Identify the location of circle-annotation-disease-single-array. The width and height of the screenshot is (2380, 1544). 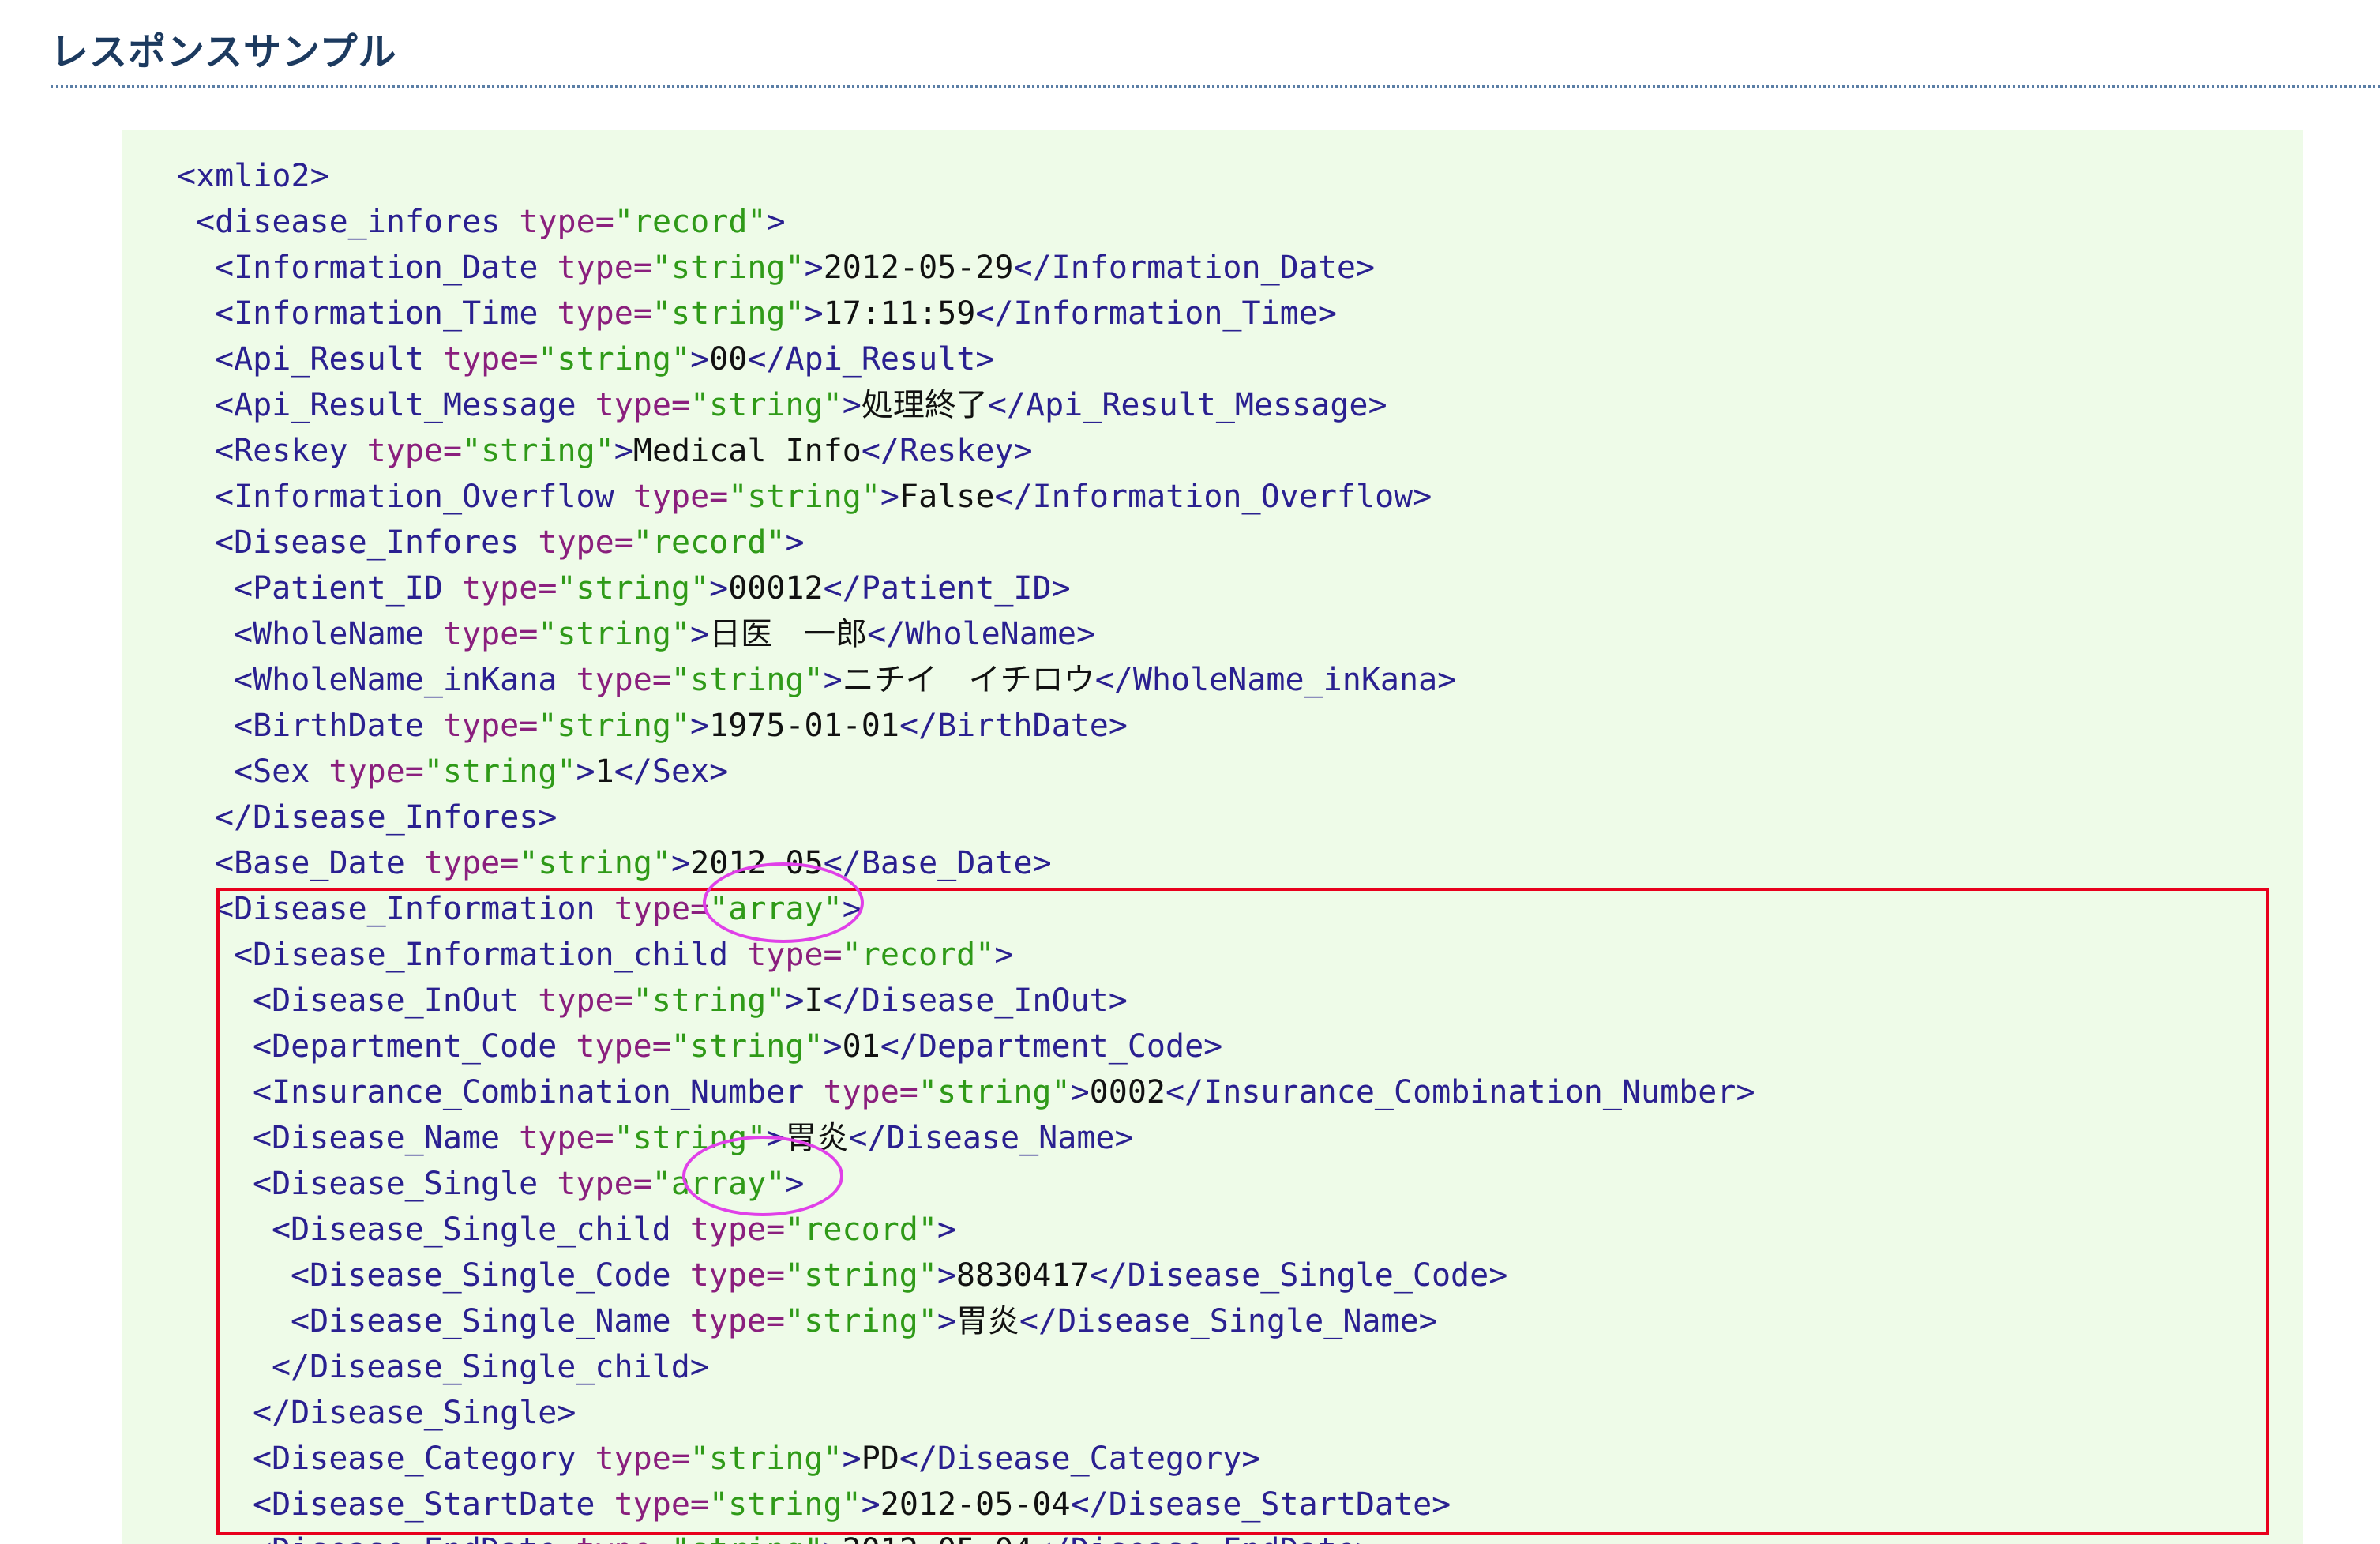
(762, 1176).